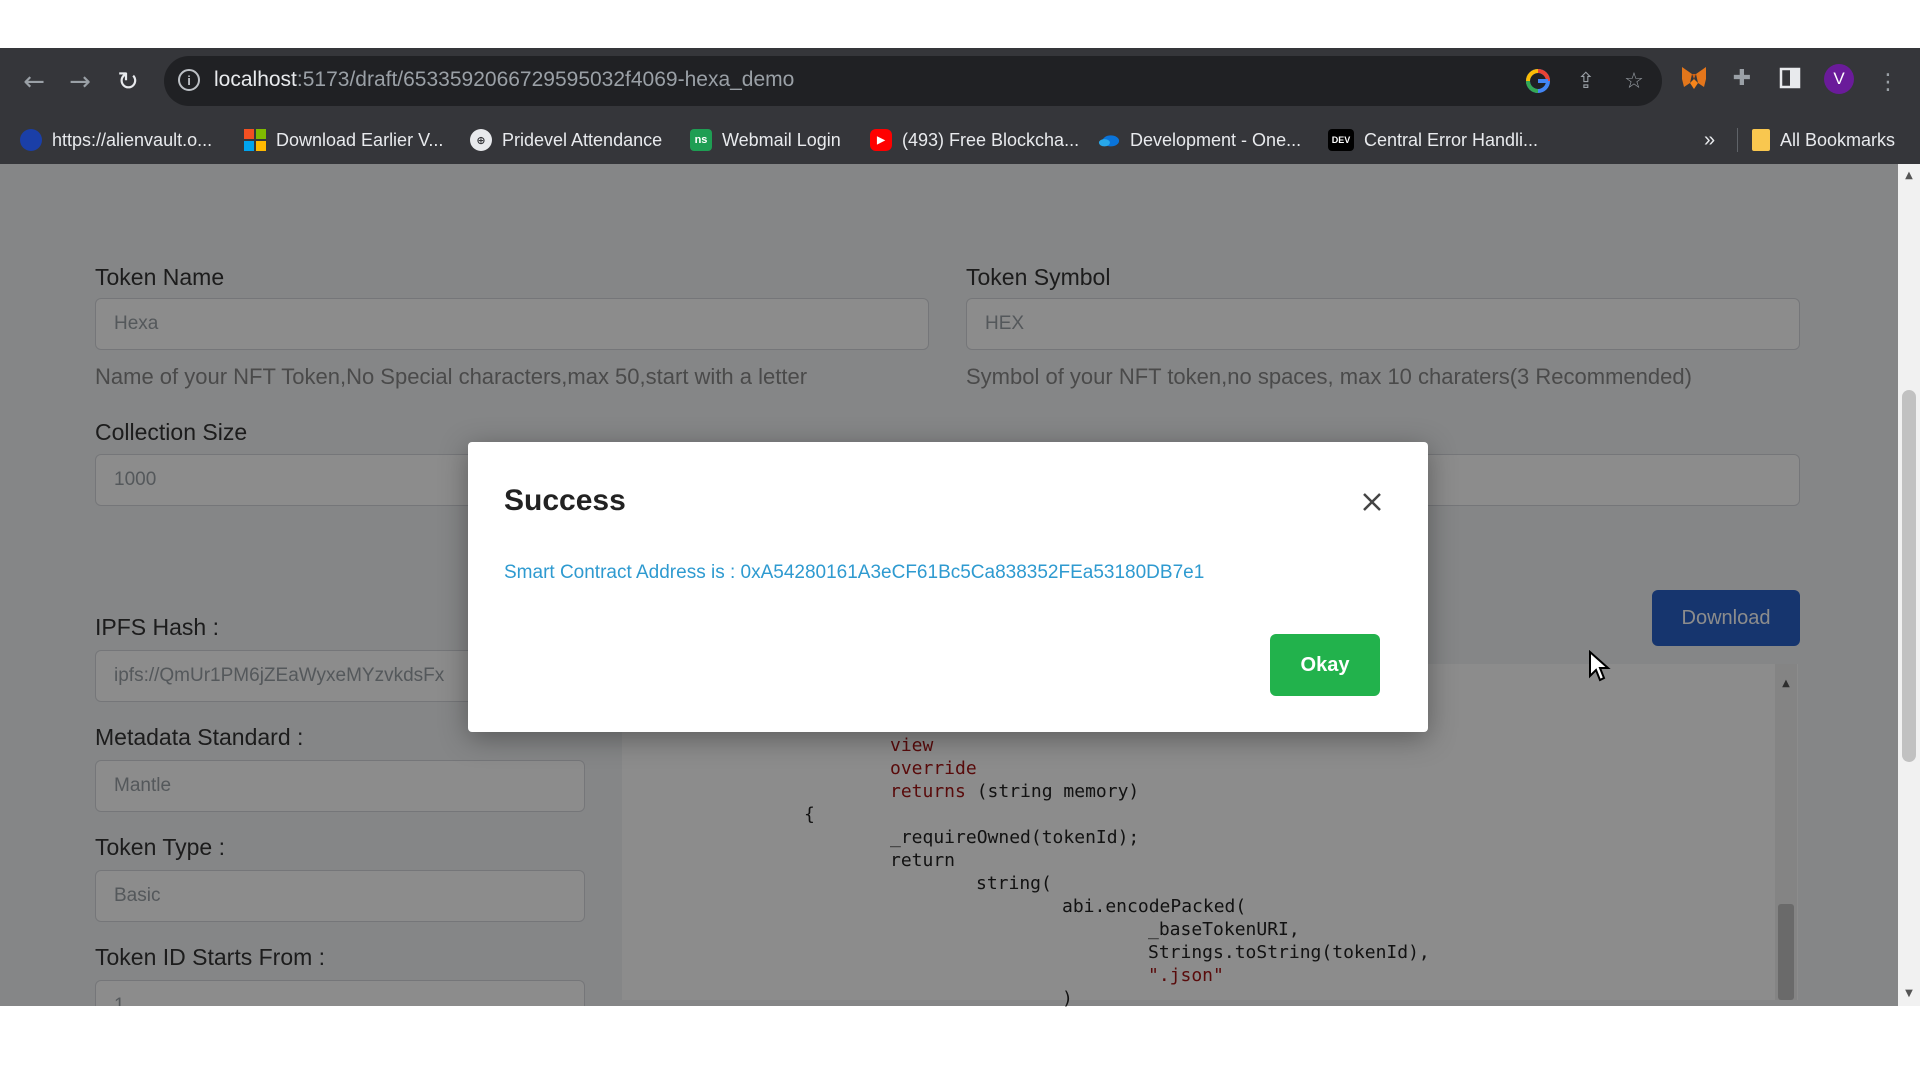 This screenshot has width=1920, height=1080. What do you see at coordinates (1761, 140) in the screenshot?
I see `folder-icon` at bounding box center [1761, 140].